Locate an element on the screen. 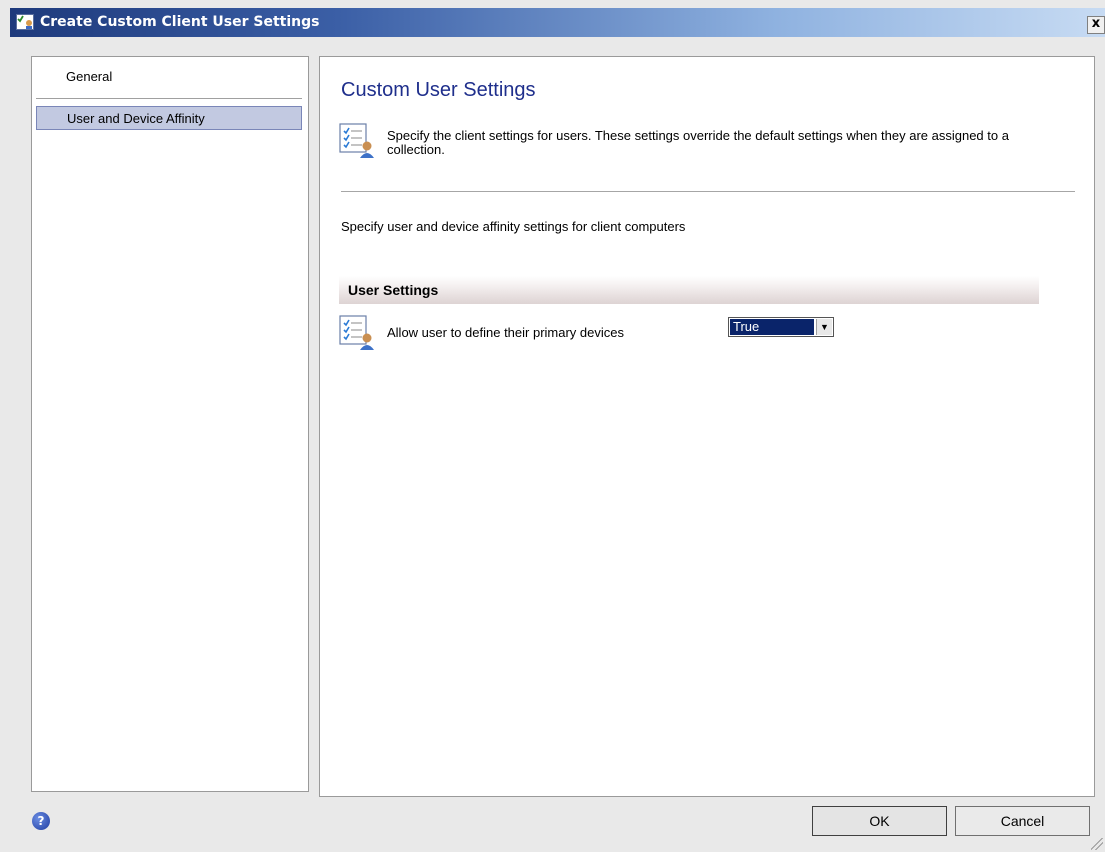 This screenshot has height=852, width=1105. divider is located at coordinates (708, 191).